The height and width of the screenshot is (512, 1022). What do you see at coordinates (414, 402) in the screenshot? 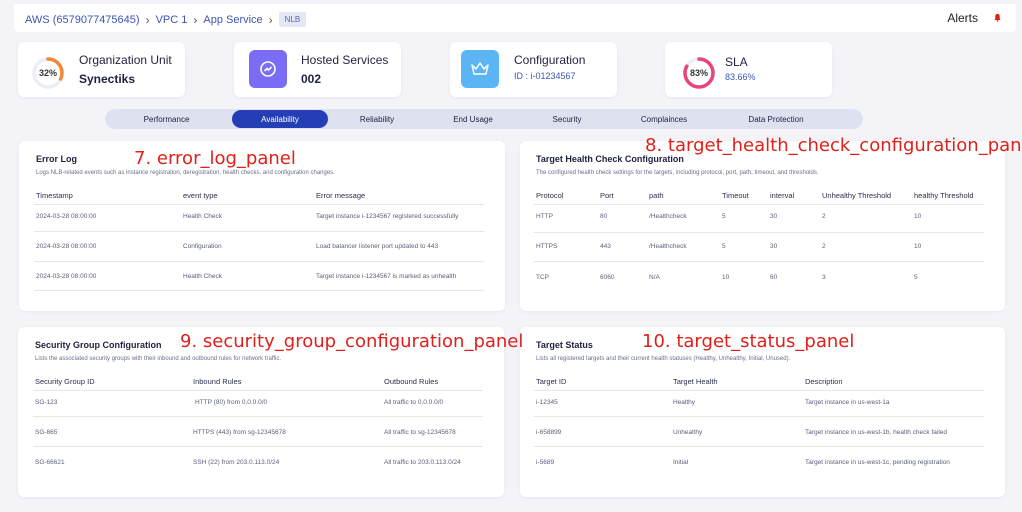
I see `table-cell: All traffic to 0.0.0.0/0` at bounding box center [414, 402].